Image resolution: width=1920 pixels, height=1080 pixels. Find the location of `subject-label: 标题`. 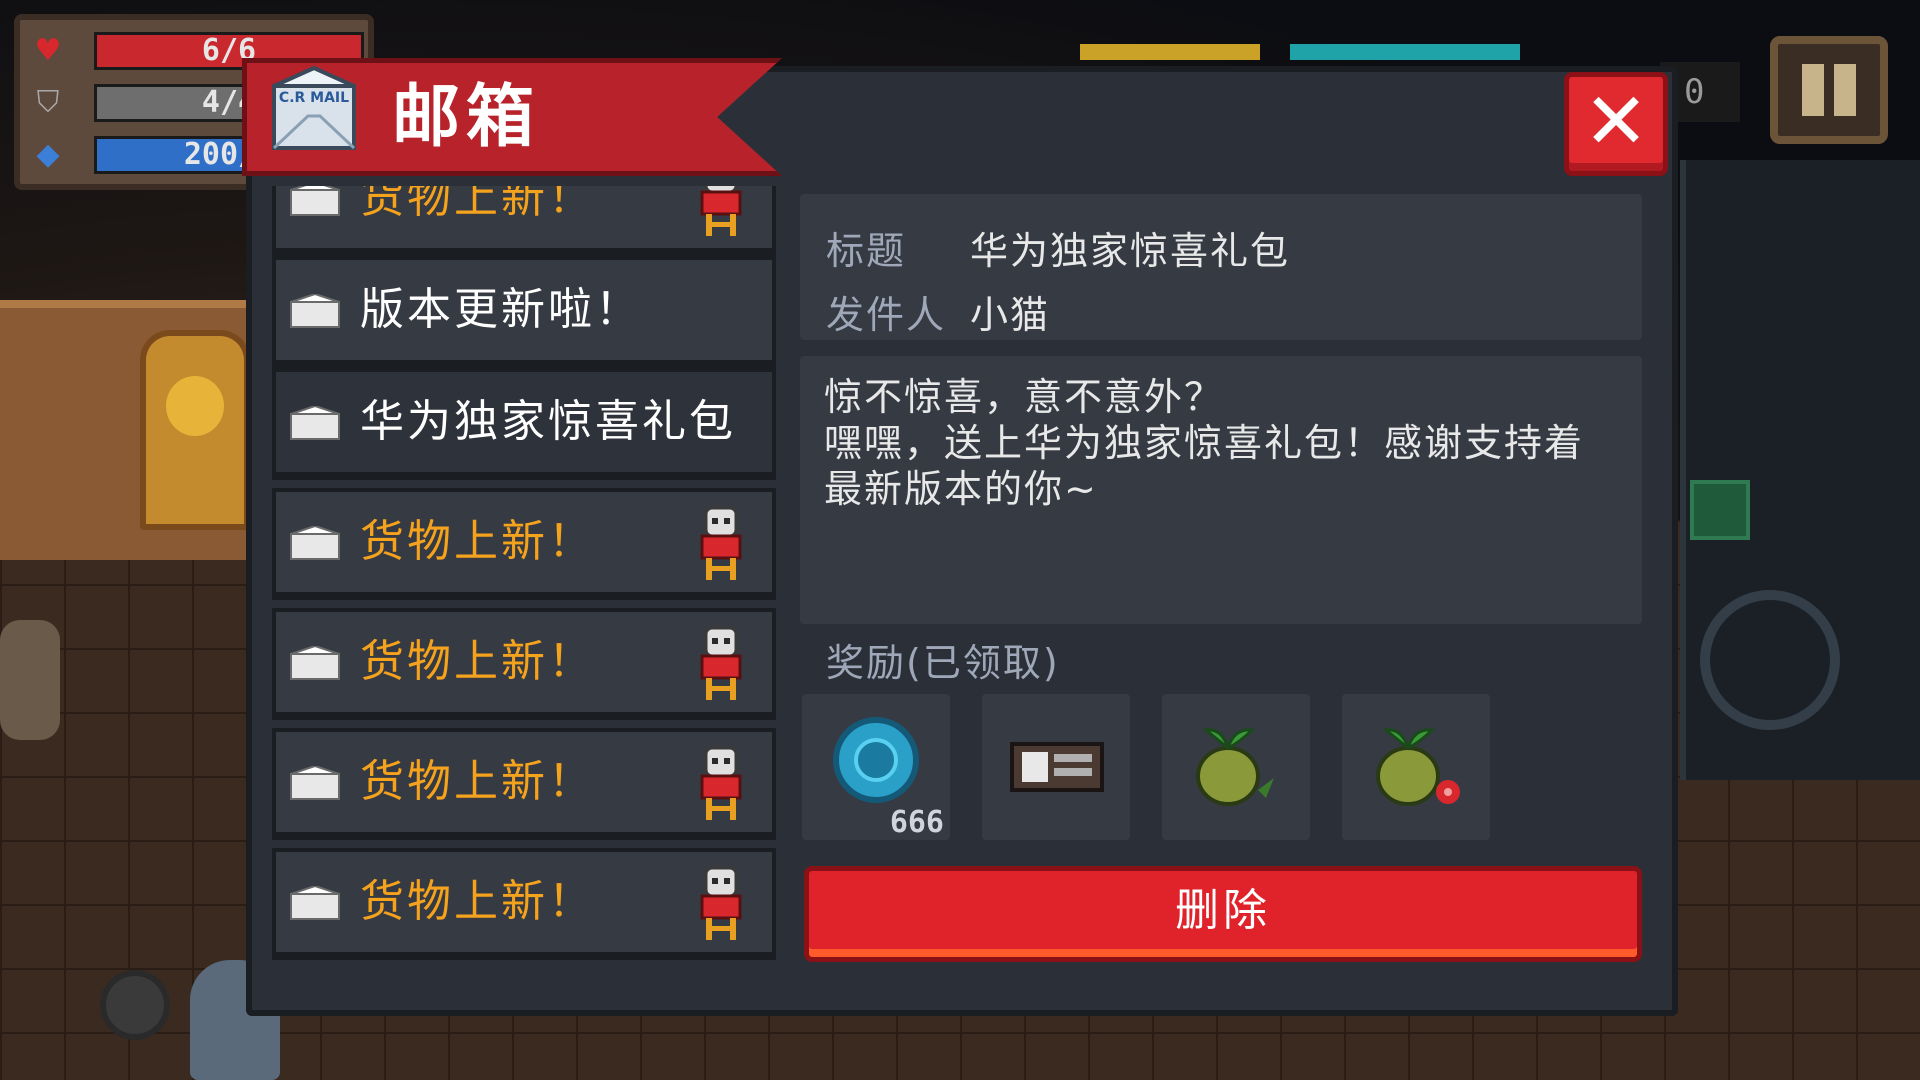

subject-label: 标题 is located at coordinates (866, 251).